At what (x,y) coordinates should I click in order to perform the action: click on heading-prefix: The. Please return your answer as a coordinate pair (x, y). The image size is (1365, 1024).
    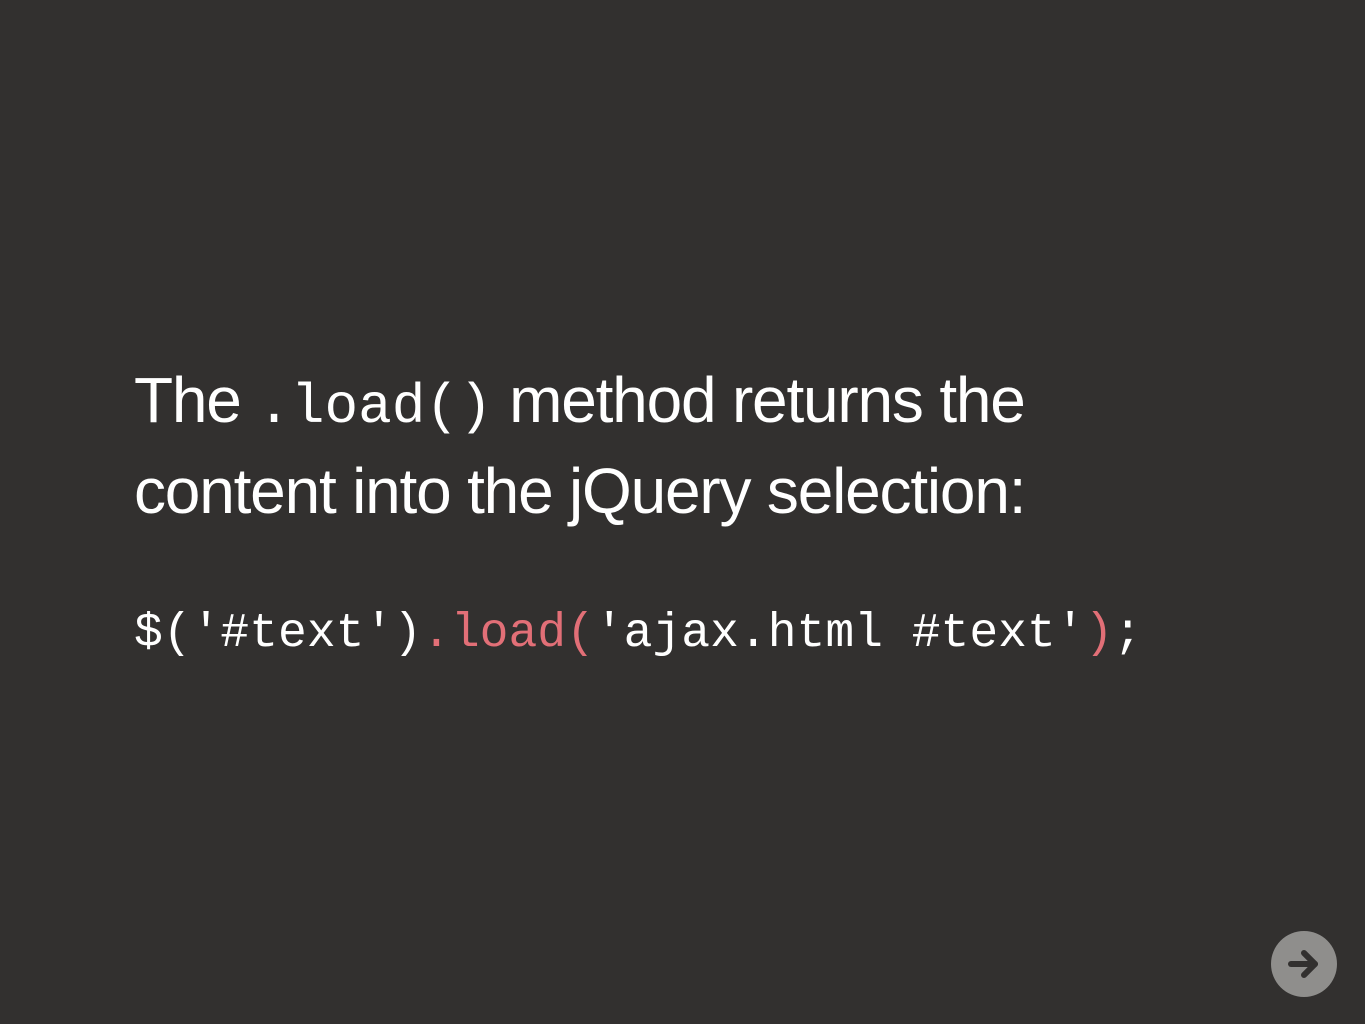
    Looking at the image, I should click on (196, 400).